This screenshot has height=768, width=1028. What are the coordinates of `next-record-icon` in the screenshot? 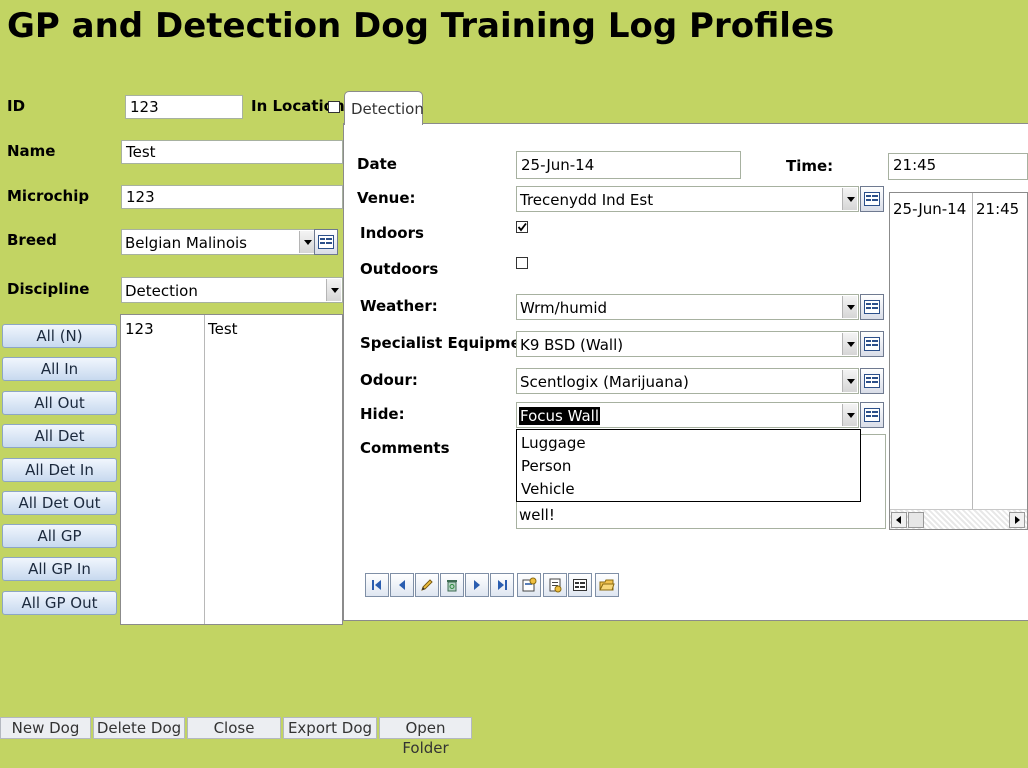 It's located at (477, 585).